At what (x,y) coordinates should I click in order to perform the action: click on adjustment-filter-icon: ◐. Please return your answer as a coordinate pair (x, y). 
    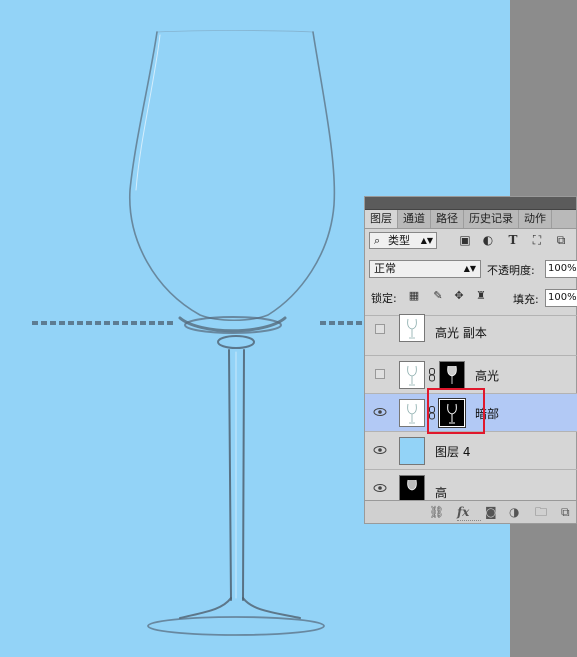
    Looking at the image, I should click on (488, 240).